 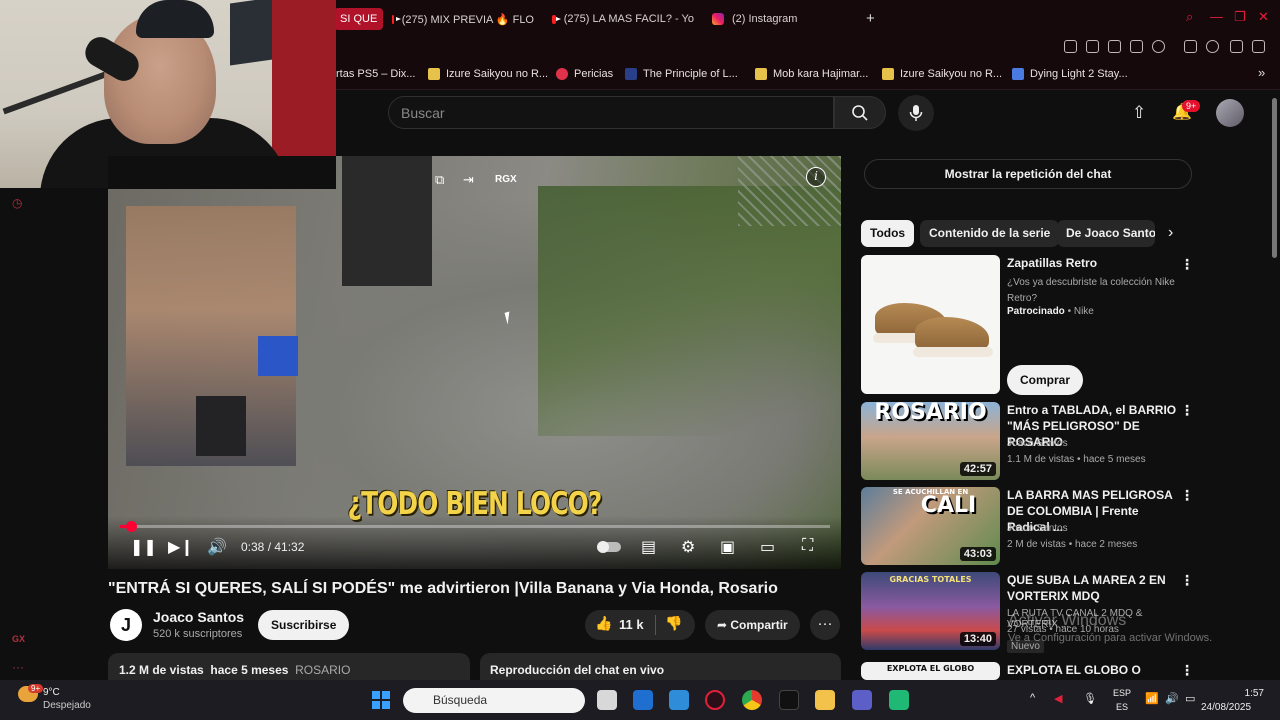 I want to click on next-icon: ▶❙, so click(x=181, y=547).